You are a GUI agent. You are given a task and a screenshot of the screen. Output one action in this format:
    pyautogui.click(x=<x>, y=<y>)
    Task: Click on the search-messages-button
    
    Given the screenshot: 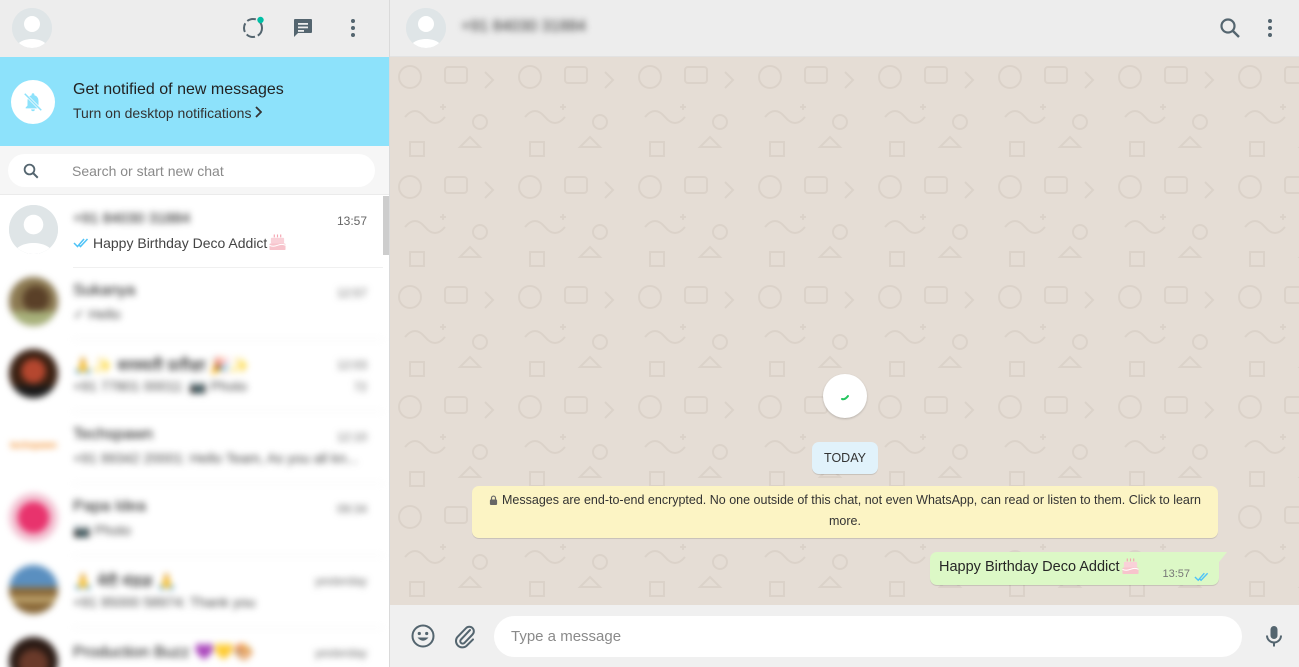 What is the action you would take?
    pyautogui.click(x=1230, y=28)
    